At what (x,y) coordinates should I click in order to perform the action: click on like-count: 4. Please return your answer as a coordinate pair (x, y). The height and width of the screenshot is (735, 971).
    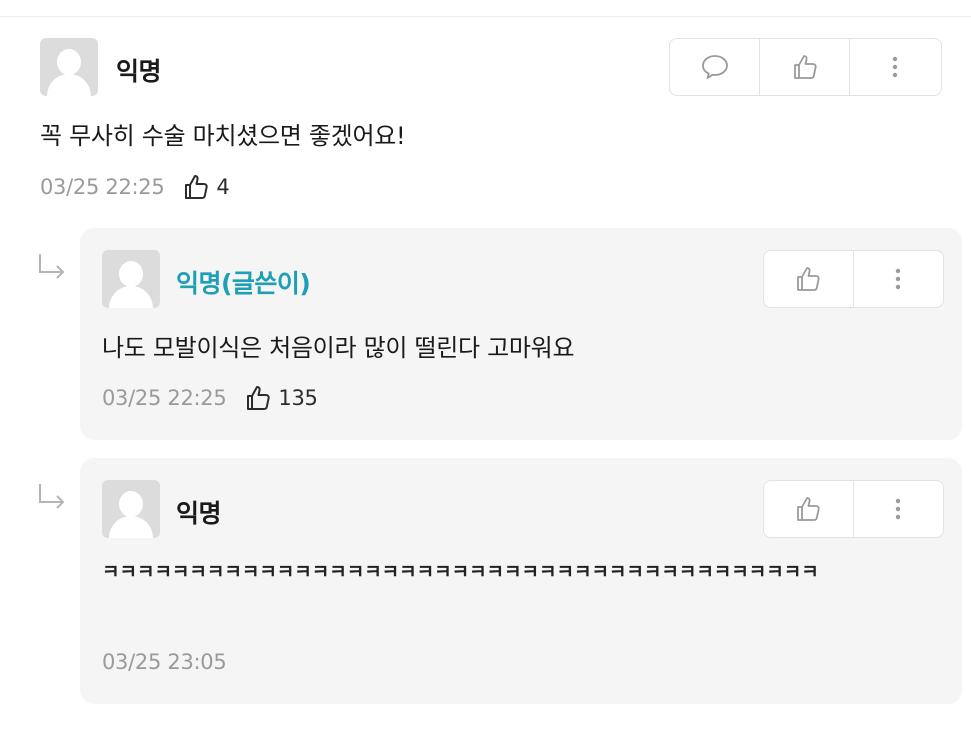
    Looking at the image, I should click on (223, 187).